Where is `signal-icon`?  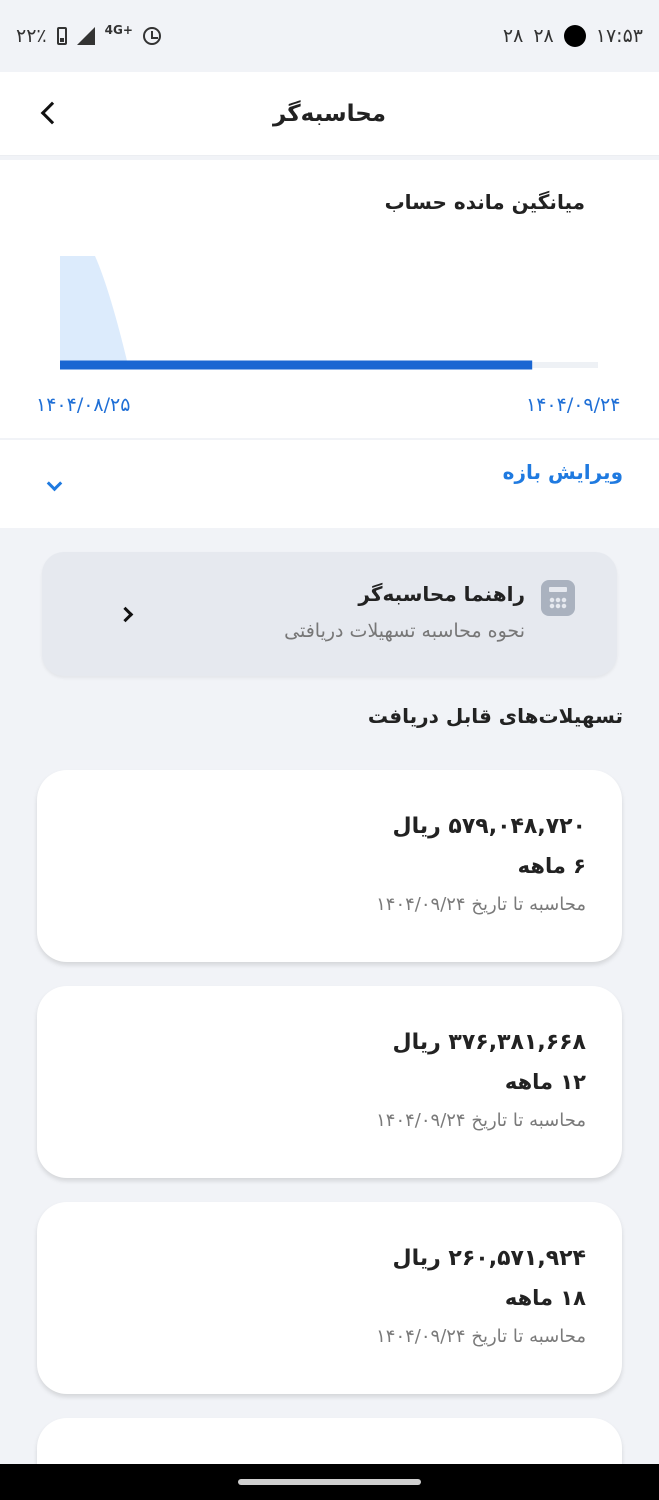 signal-icon is located at coordinates (85, 36).